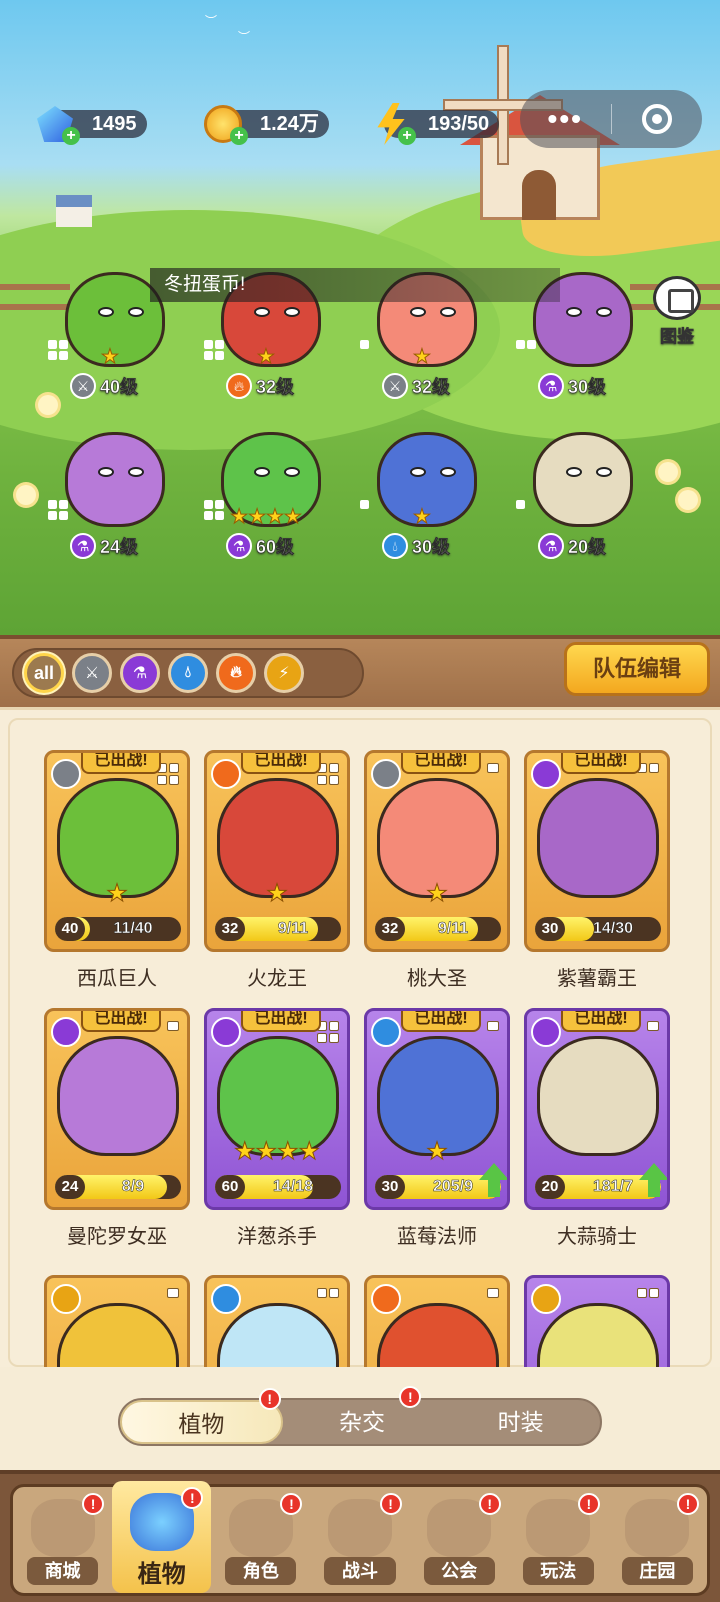 The image size is (720, 1602). I want to click on category-tabs: 植物 ! 杂交 ! 时装, so click(360, 1416).